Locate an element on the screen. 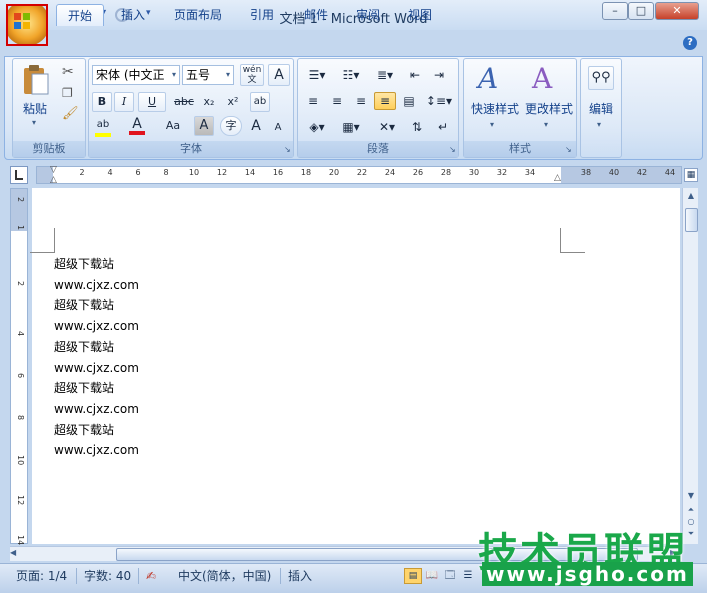 This screenshot has height=593, width=707. right-indent-marker: △ is located at coordinates (557, 178).